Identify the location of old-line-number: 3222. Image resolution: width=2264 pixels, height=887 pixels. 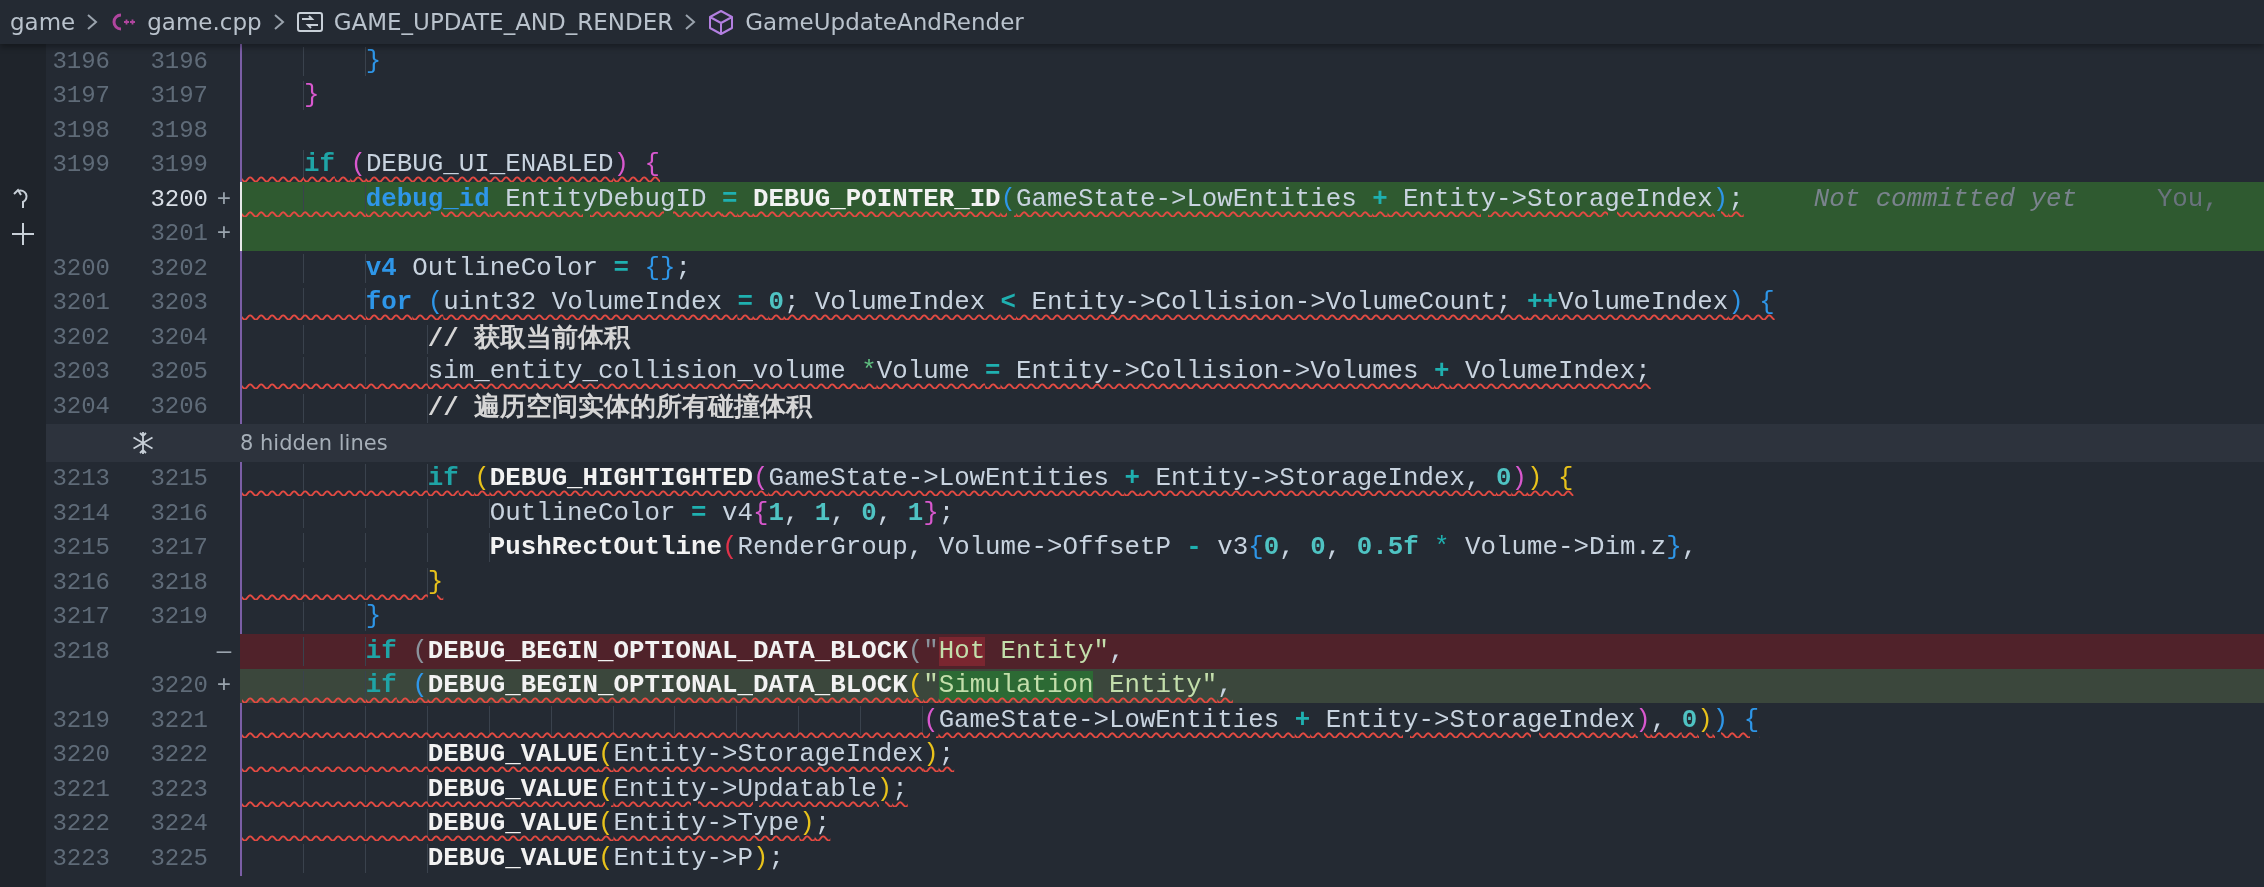
(81, 824).